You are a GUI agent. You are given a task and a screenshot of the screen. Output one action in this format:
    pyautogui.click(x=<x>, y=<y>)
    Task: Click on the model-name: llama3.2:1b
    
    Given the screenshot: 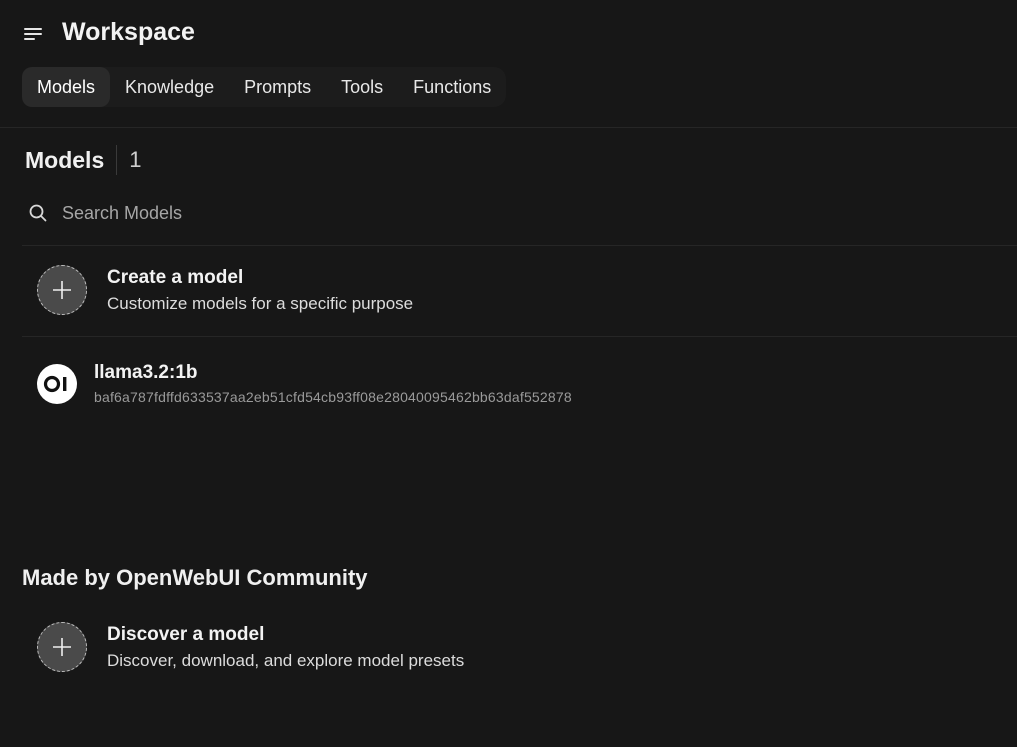 What is the action you would take?
    pyautogui.click(x=146, y=372)
    